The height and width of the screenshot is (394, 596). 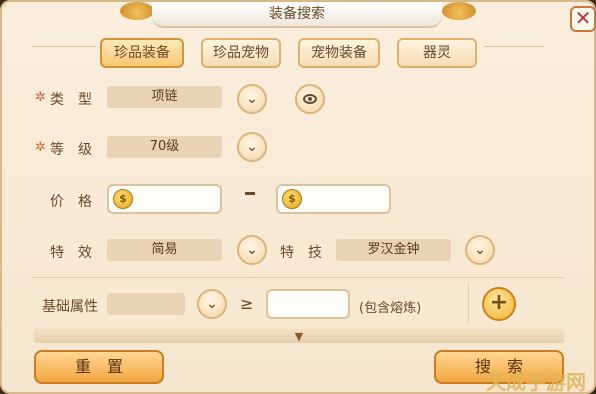 I want to click on base-attr-value, so click(x=146, y=304).